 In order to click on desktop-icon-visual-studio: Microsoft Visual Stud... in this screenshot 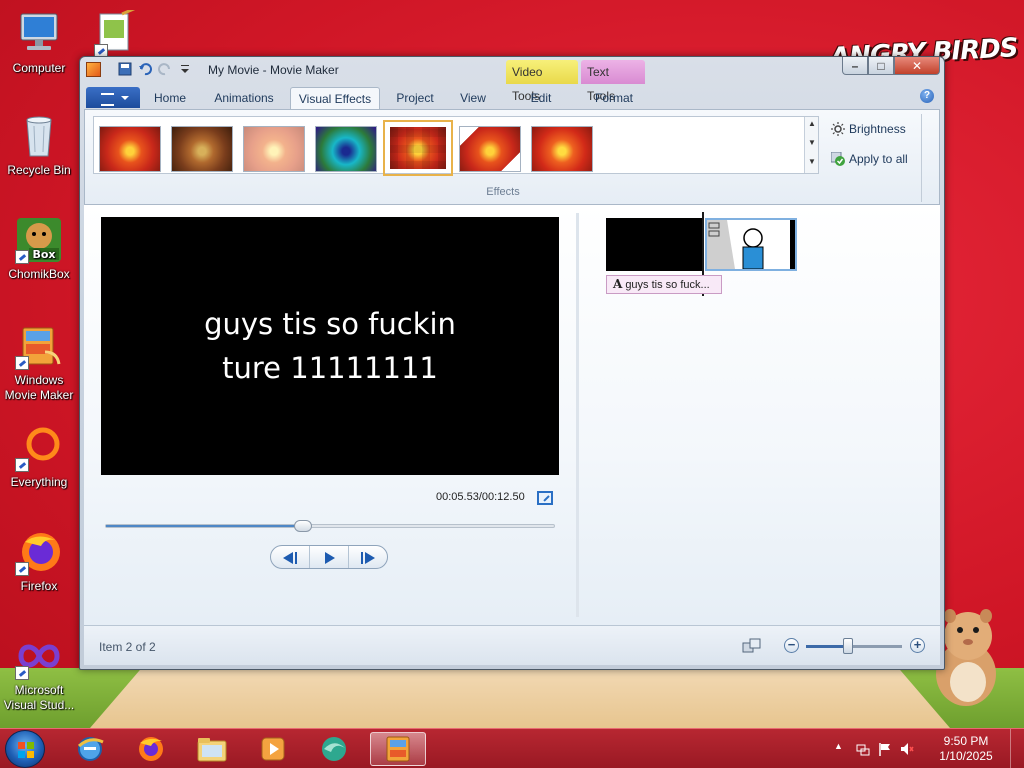, I will do `click(39, 672)`.